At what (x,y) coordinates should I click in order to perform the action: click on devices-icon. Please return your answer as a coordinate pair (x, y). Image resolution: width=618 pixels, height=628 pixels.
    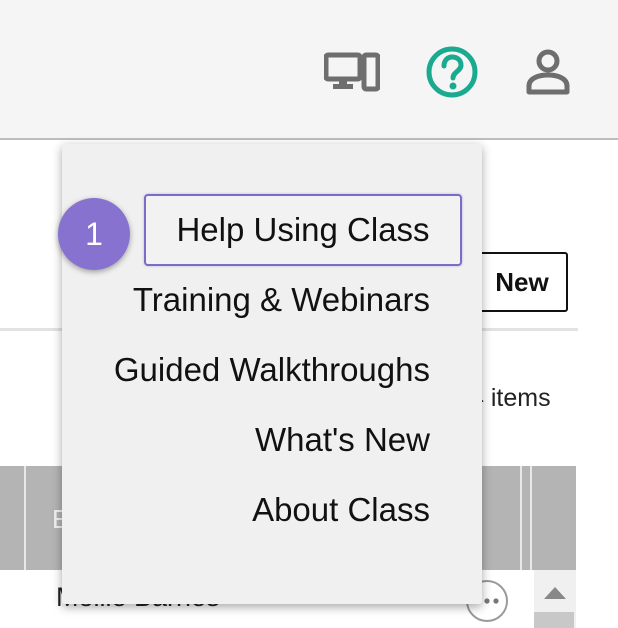
    Looking at the image, I should click on (352, 72).